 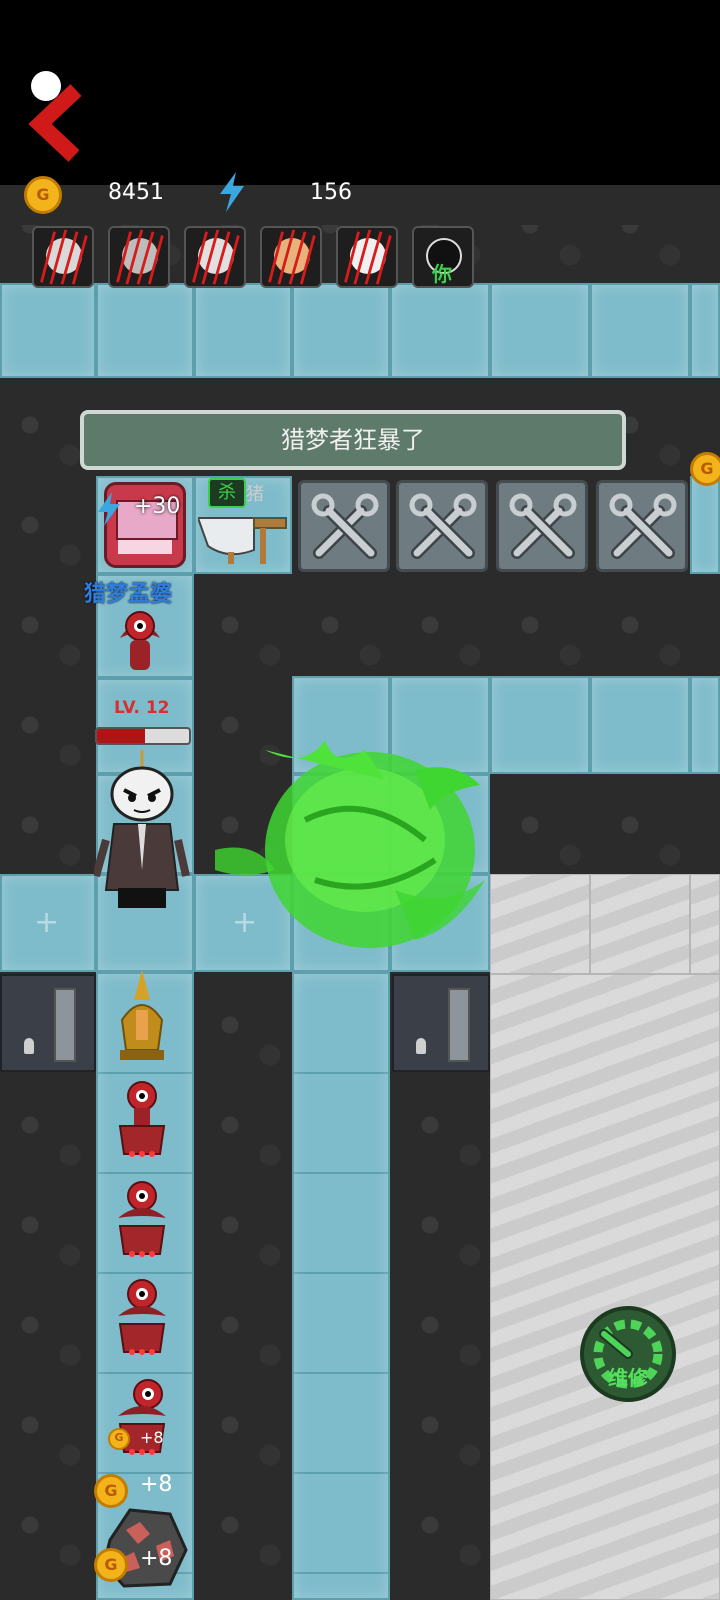 What do you see at coordinates (109, 509) in the screenshot?
I see `energy-bolt-icon` at bounding box center [109, 509].